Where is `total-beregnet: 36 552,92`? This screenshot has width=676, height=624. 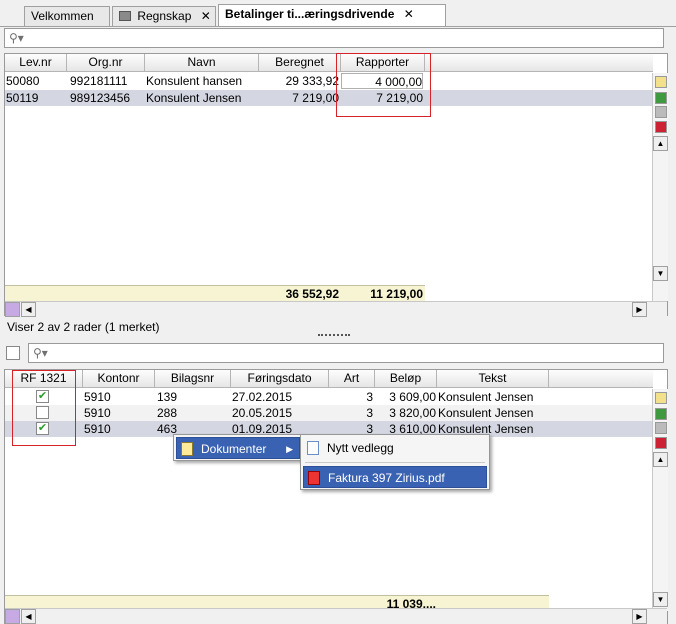 total-beregnet: 36 552,92 is located at coordinates (312, 294).